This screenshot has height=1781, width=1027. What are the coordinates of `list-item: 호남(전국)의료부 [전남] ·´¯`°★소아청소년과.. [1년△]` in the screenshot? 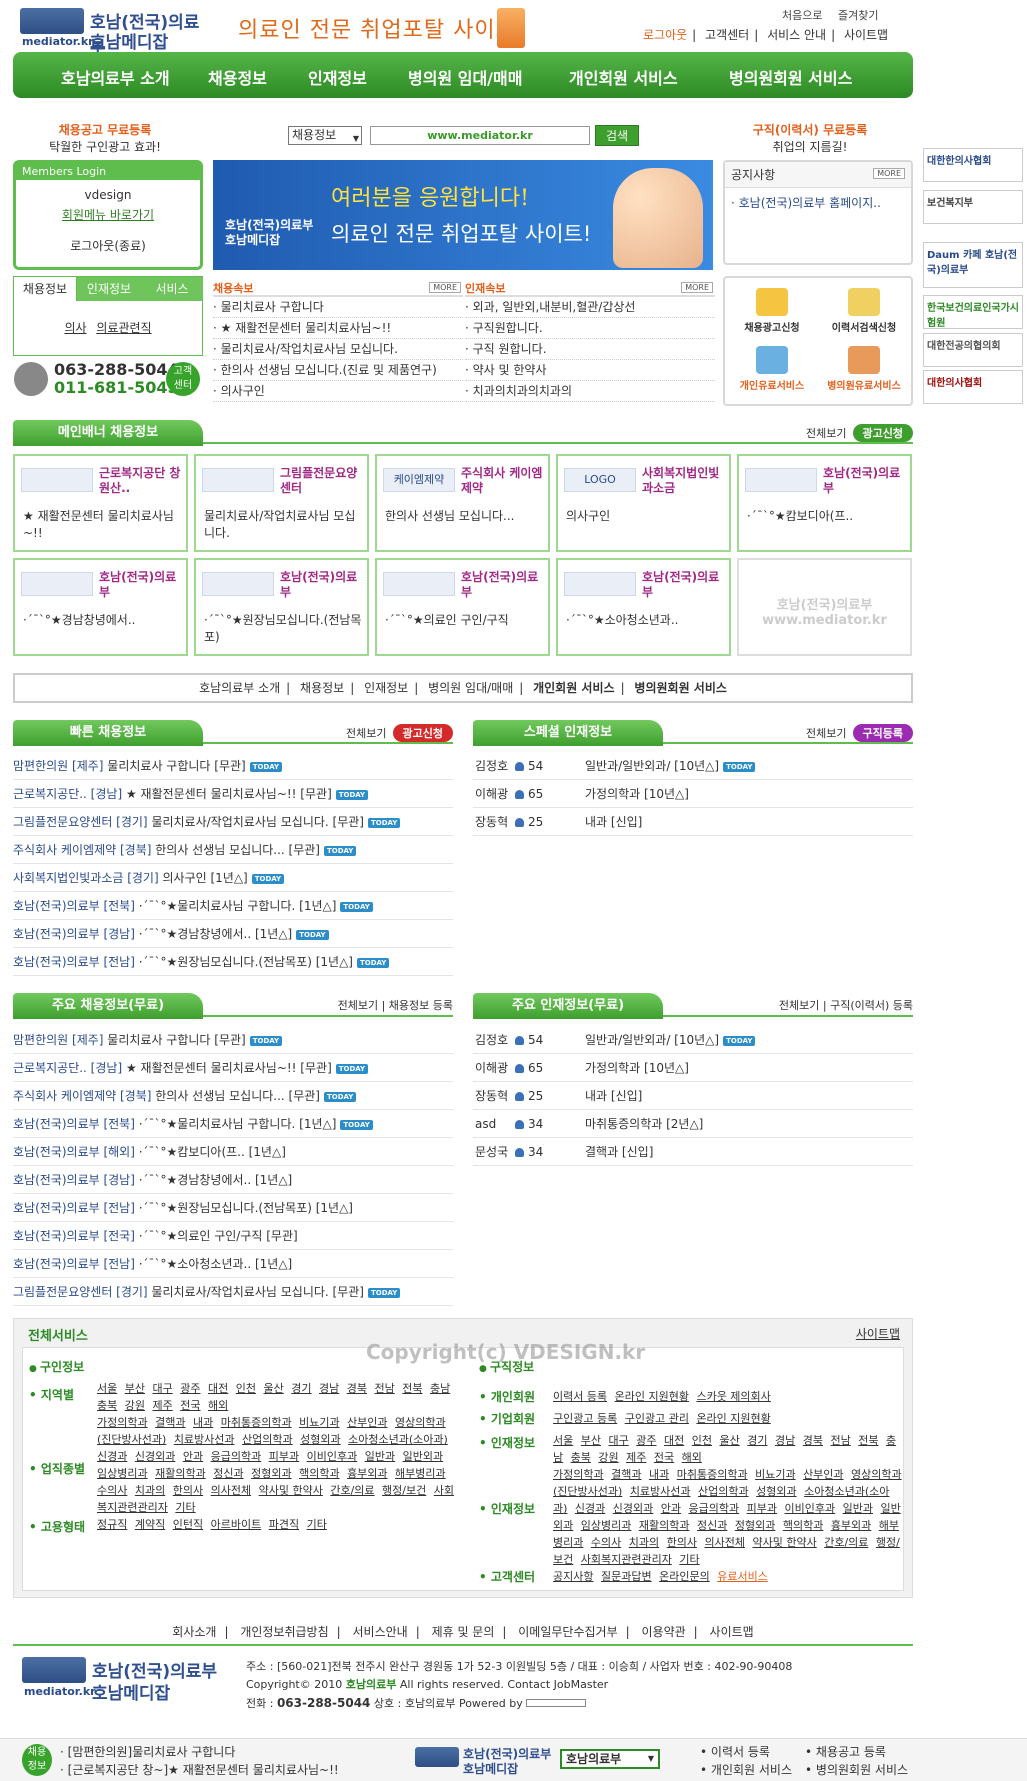 It's located at (233, 1264).